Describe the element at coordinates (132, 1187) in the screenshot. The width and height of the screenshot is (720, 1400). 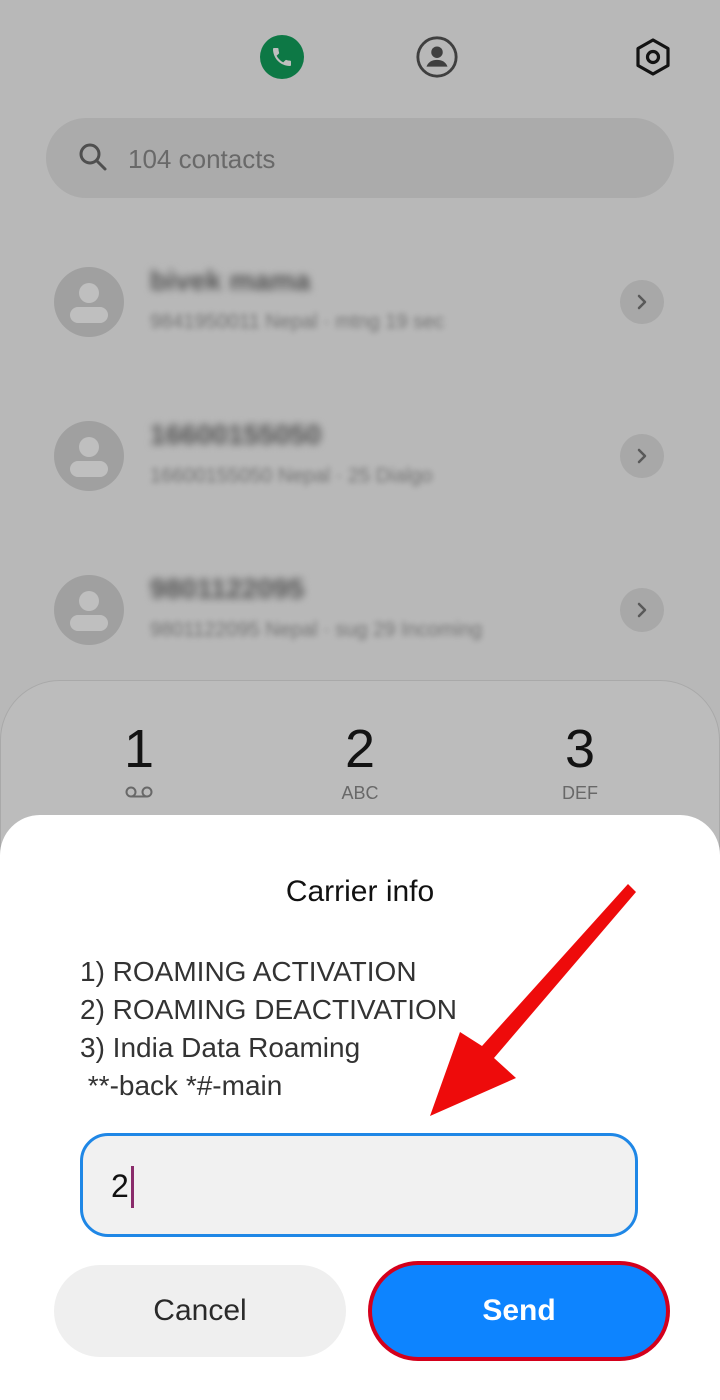
I see `text-caret` at that location.